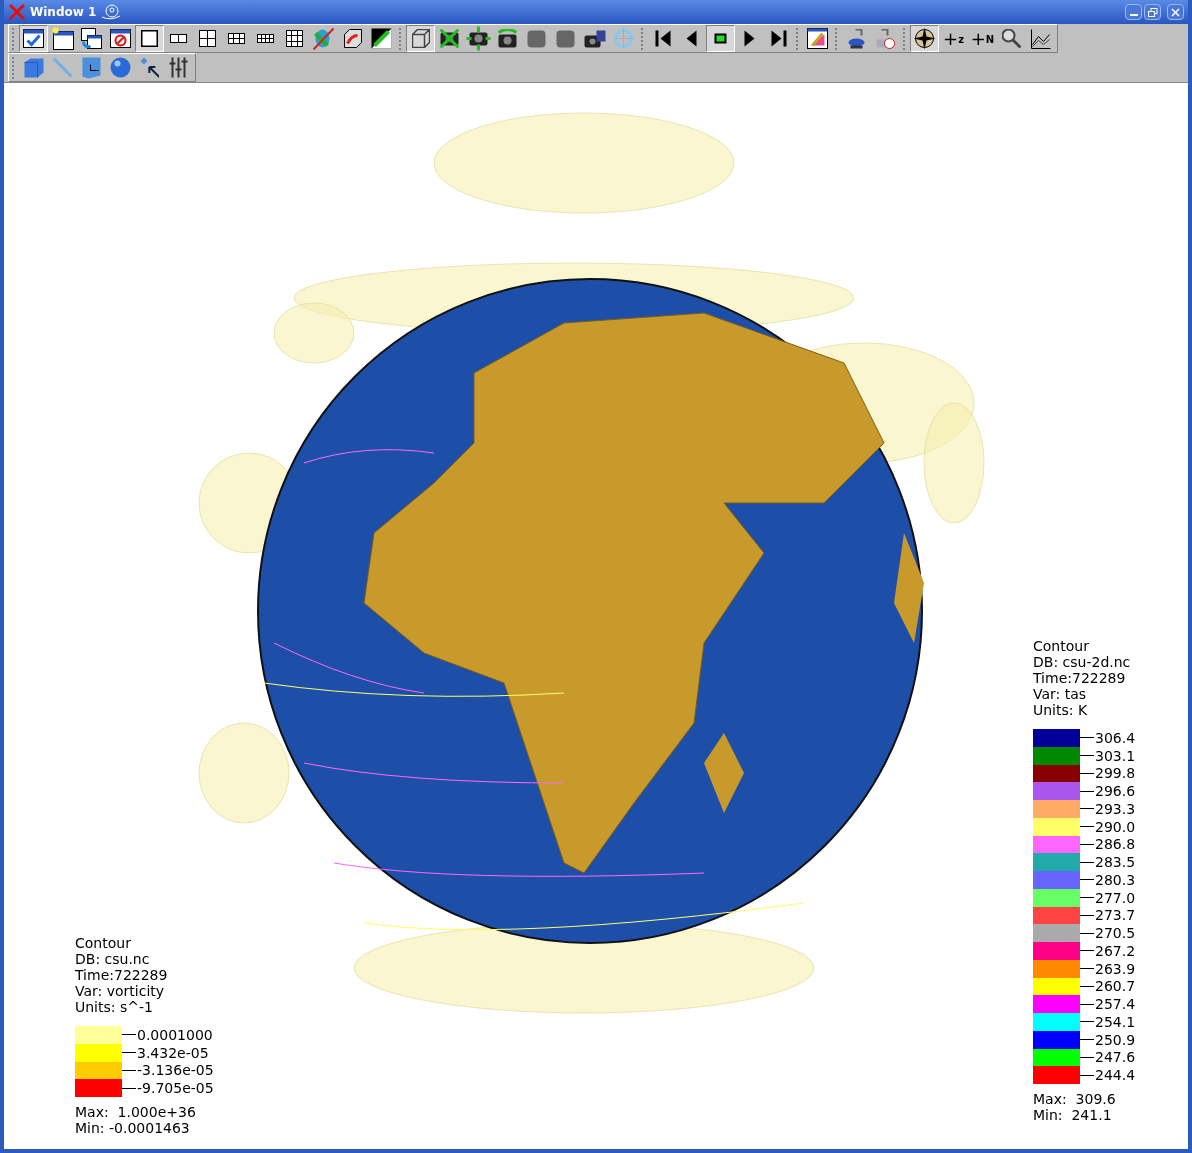  I want to click on legend-text: Units: s^-1, so click(114, 1007).